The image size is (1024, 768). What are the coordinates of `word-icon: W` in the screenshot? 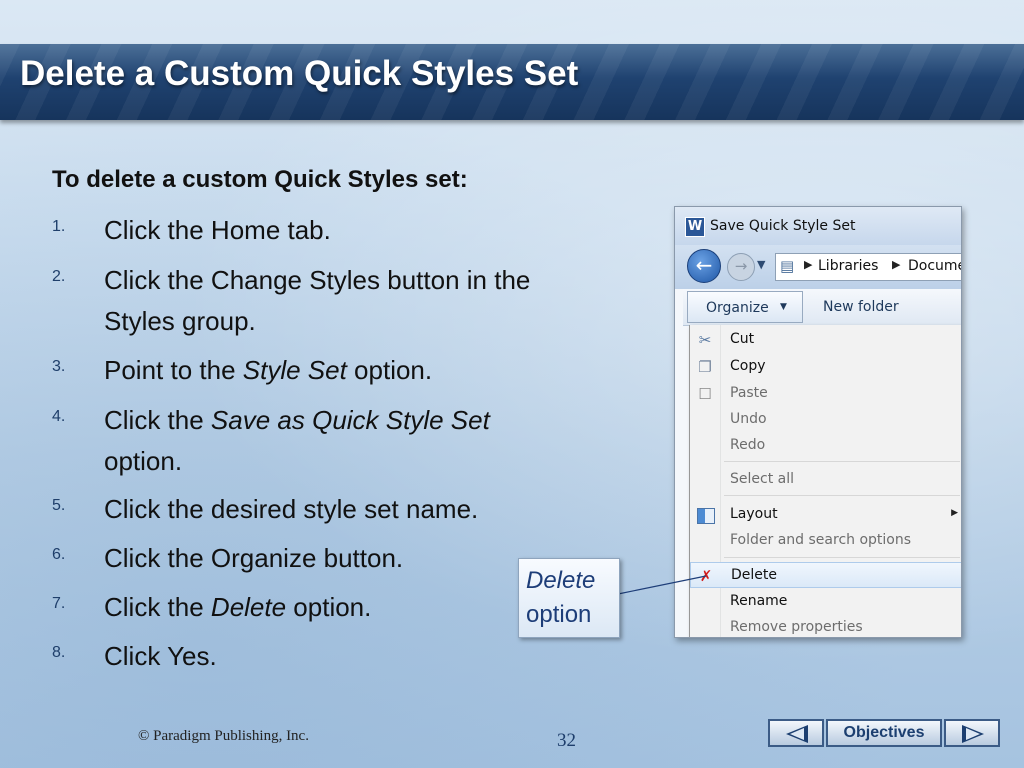 It's located at (695, 227).